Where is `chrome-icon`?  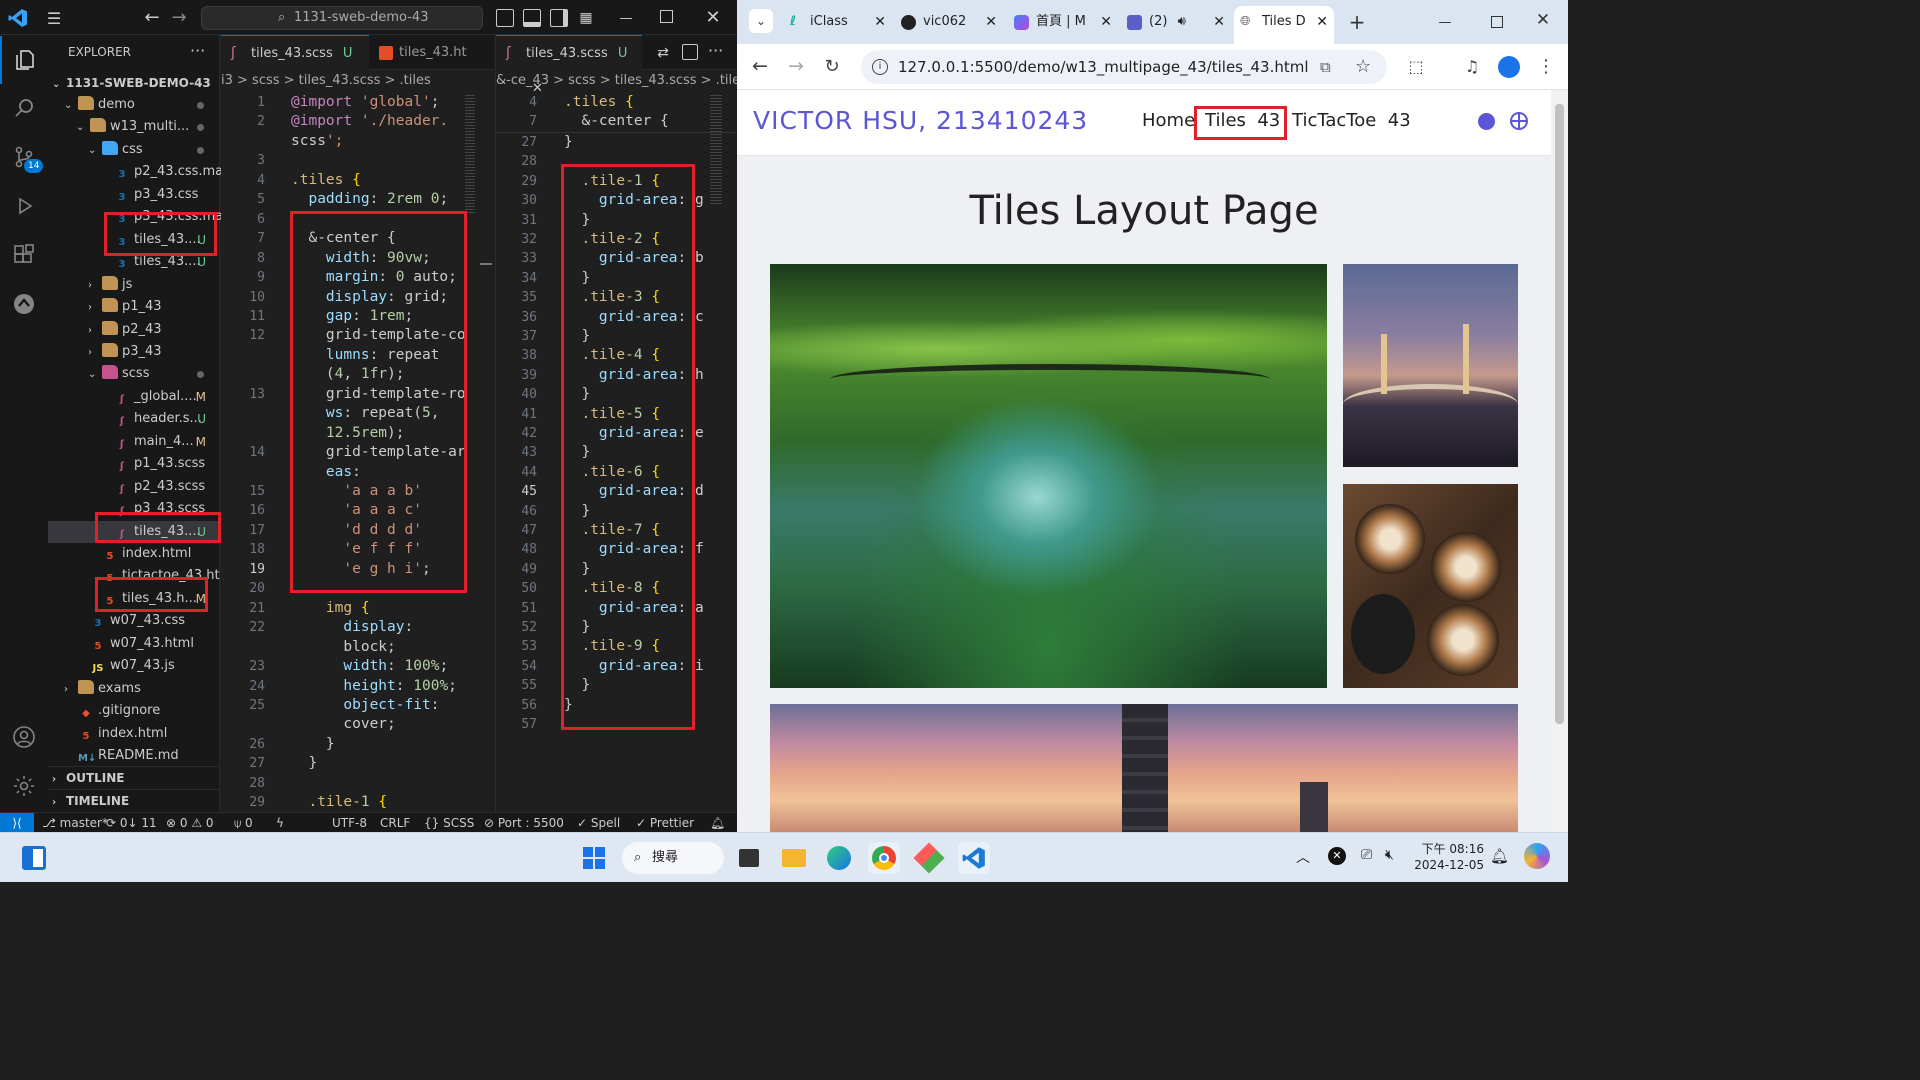
chrome-icon is located at coordinates (884, 858).